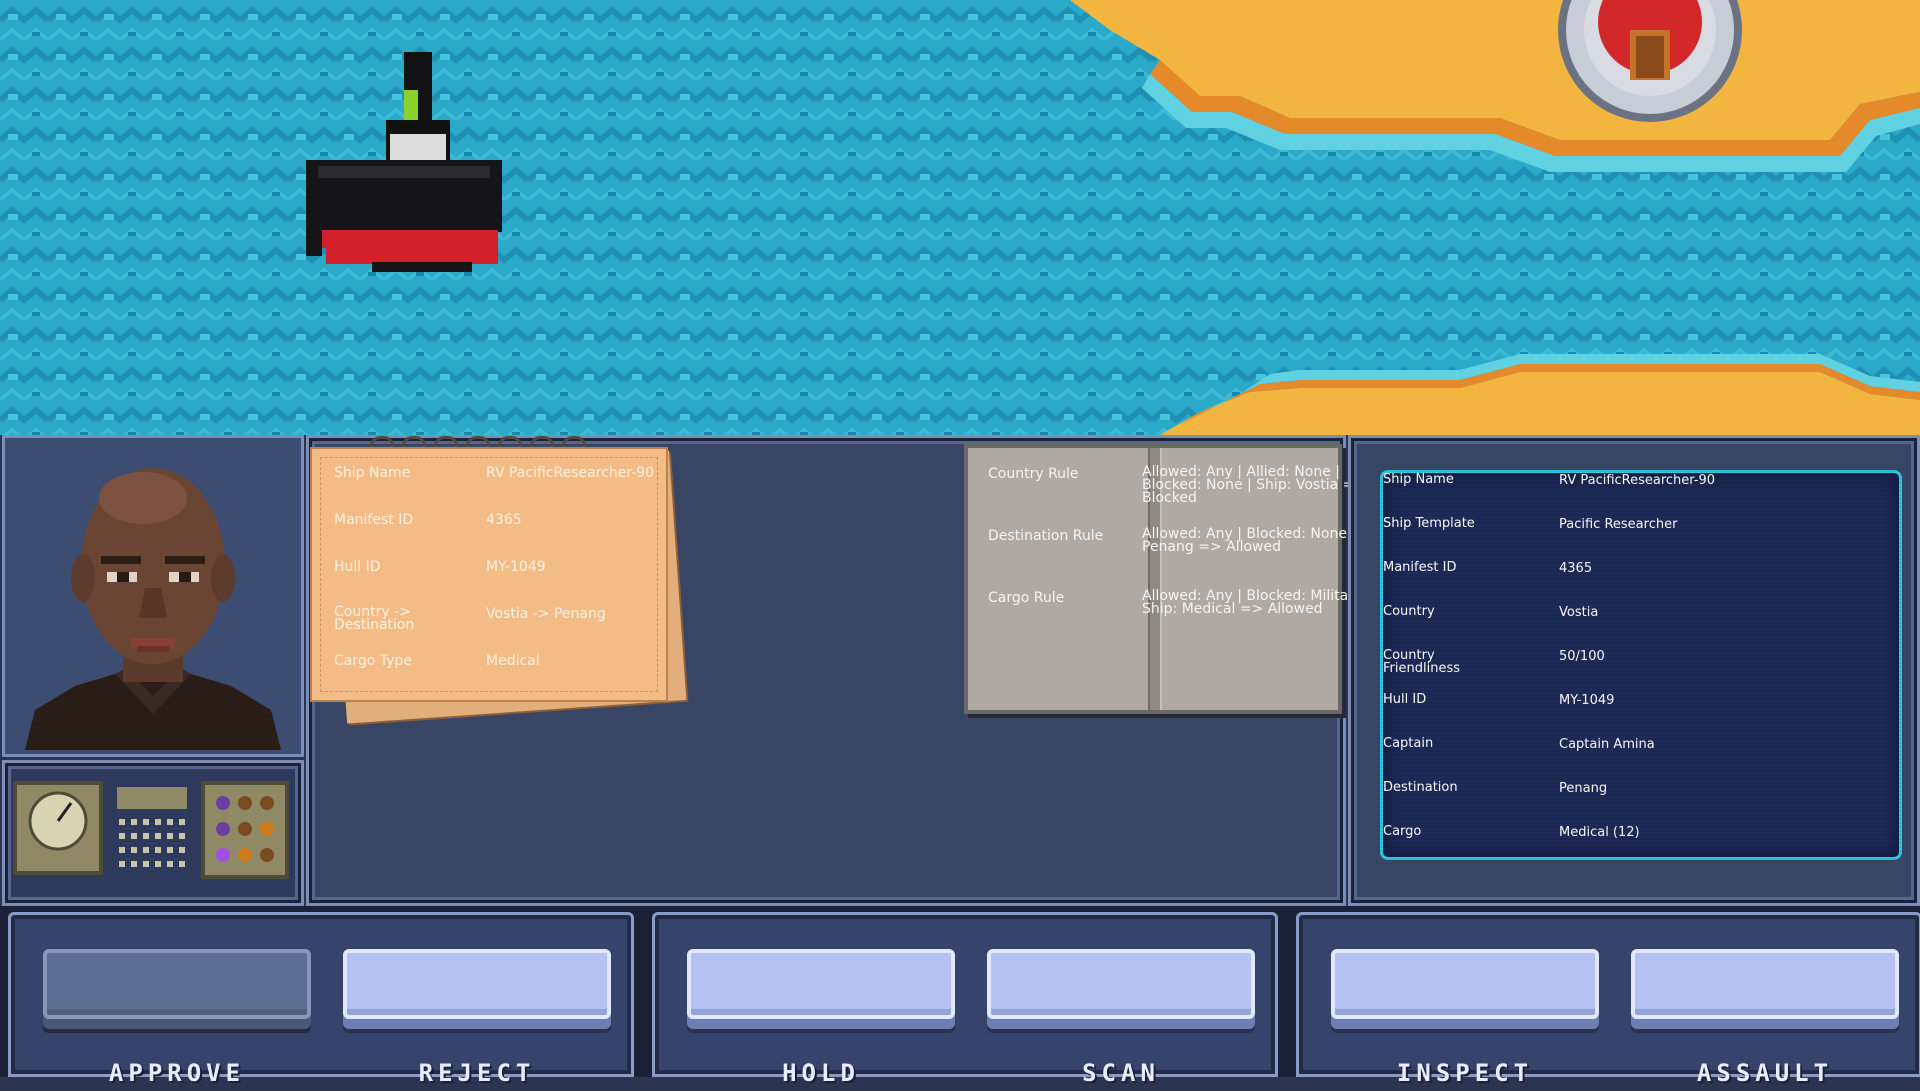  I want to click on terminal-label: Ship Template, so click(1429, 523).